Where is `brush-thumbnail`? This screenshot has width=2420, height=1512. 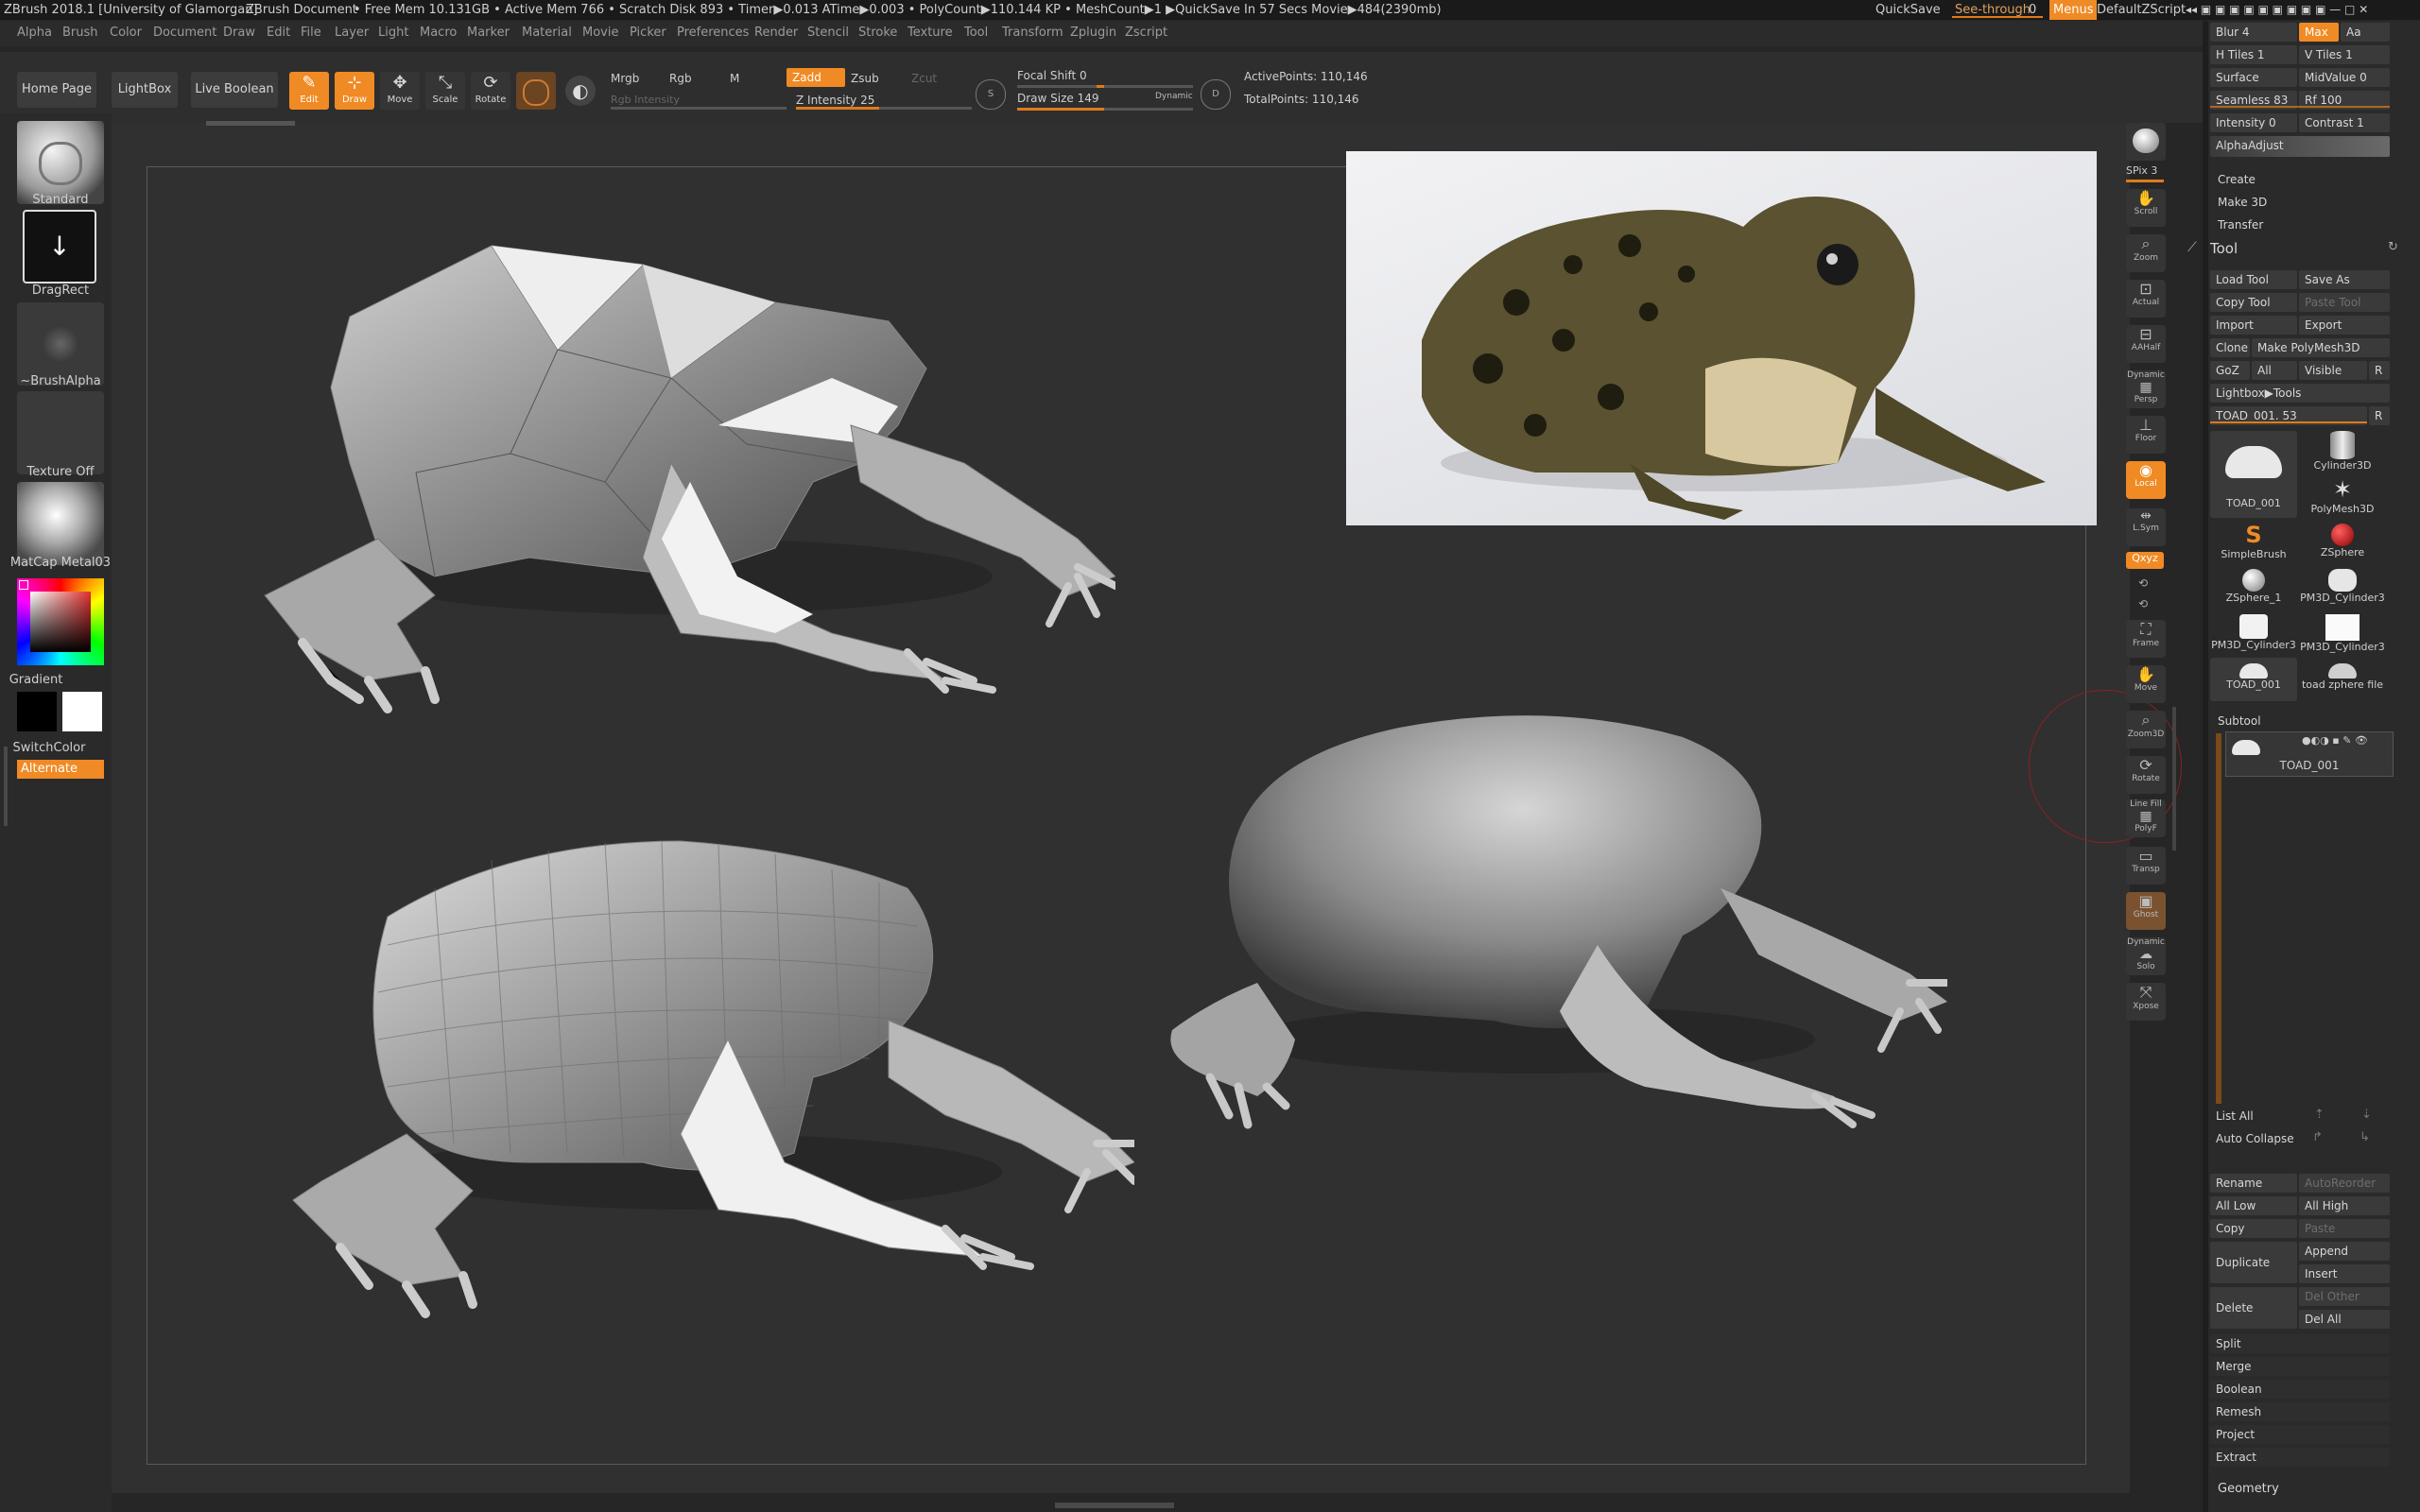
brush-thumbnail is located at coordinates (60, 162).